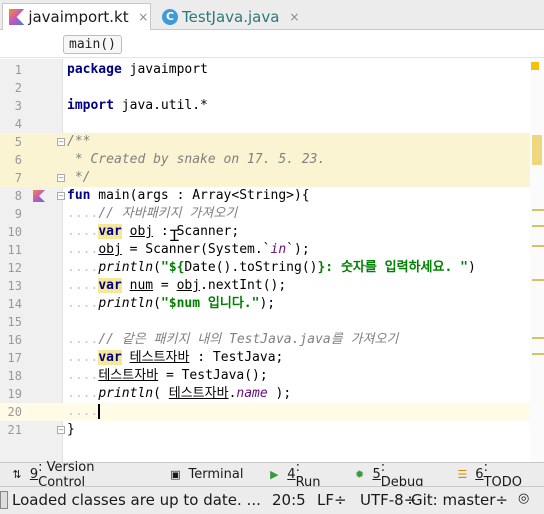 The image size is (544, 514). Describe the element at coordinates (174, 235) in the screenshot. I see `mouse-ibeam-cursor-icon: Ɪ` at that location.